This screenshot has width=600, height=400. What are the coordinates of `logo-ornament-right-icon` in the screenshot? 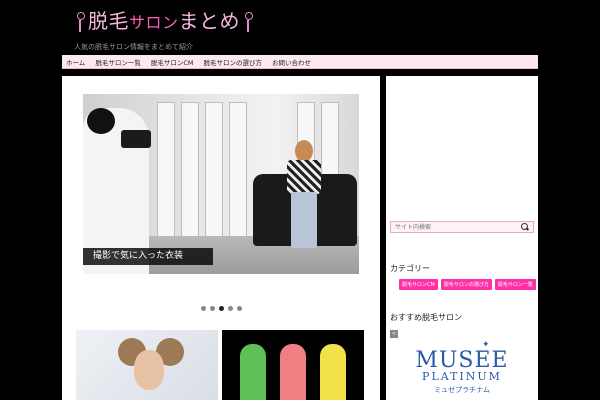 It's located at (248, 22).